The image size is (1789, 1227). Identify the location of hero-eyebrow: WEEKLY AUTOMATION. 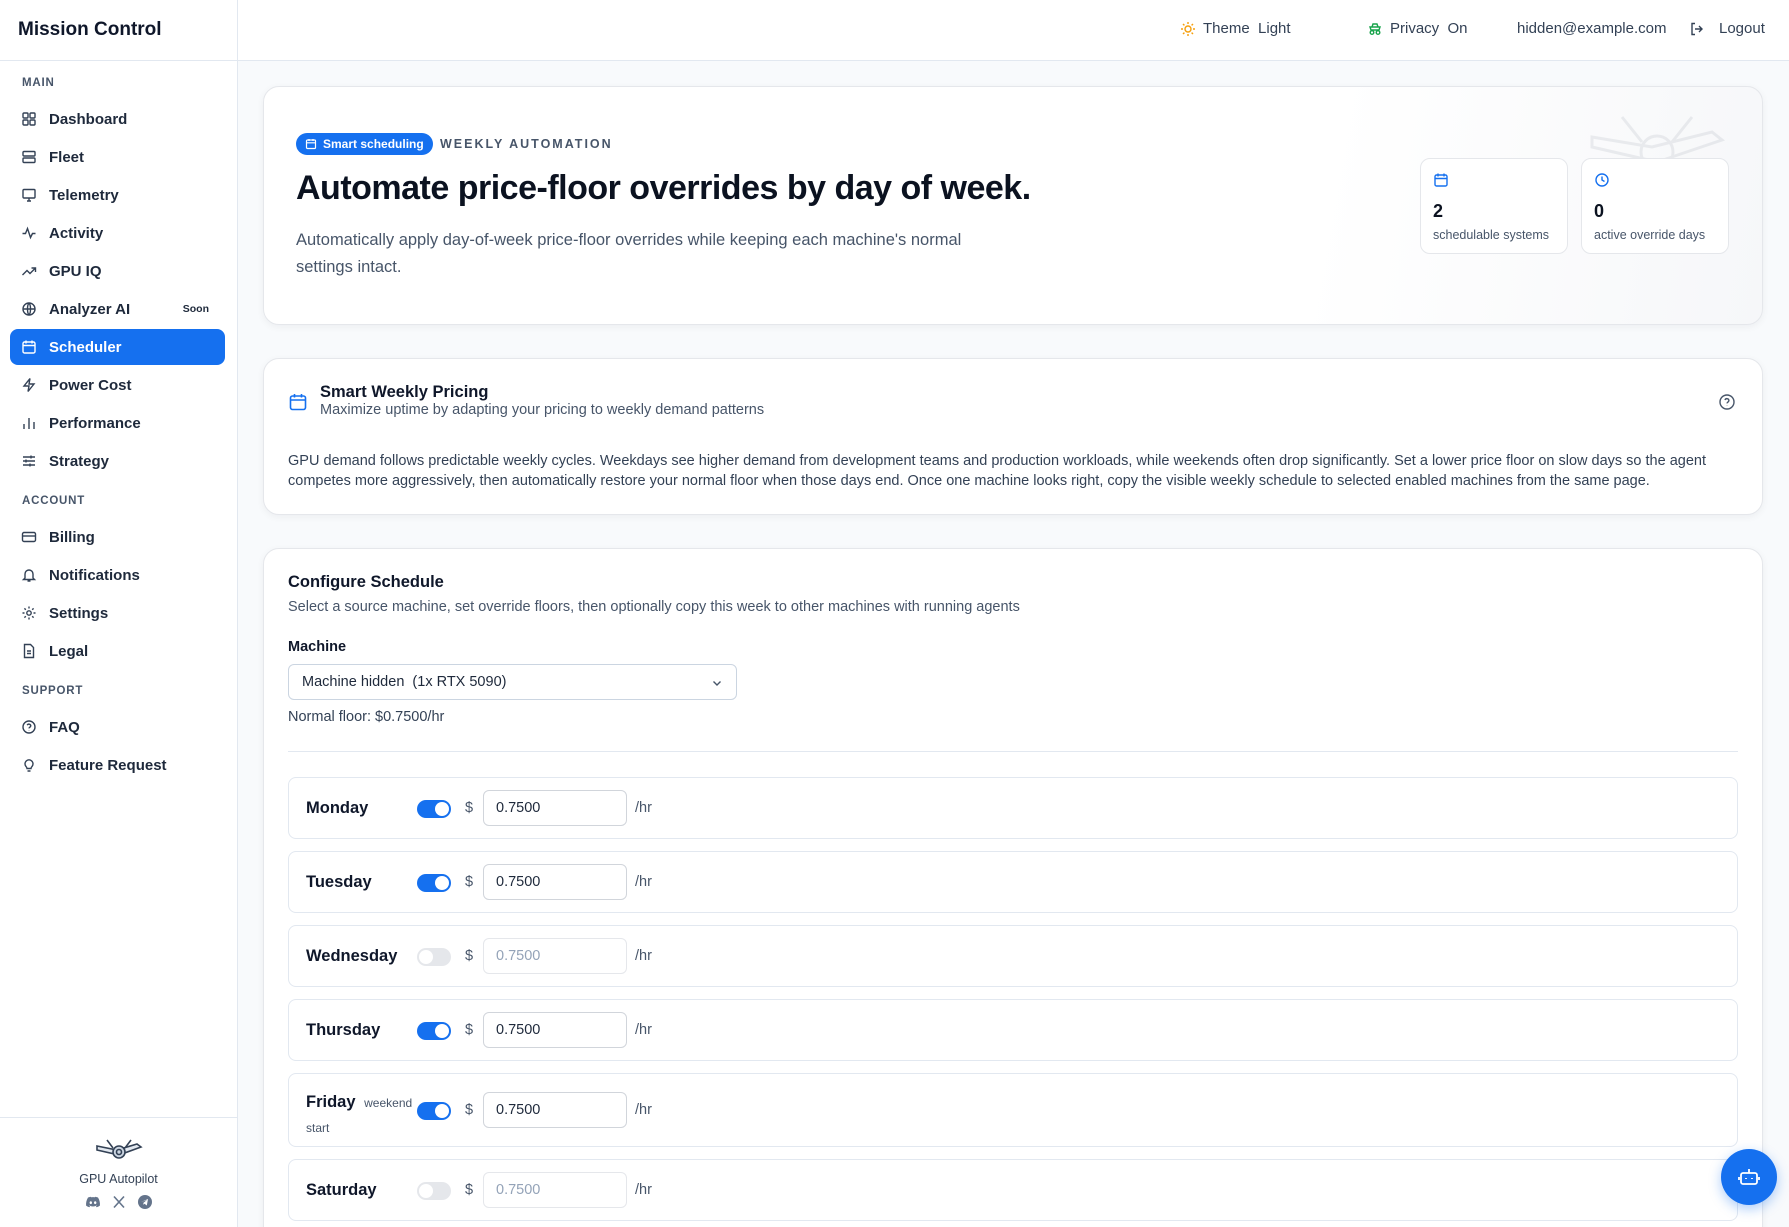
(526, 144).